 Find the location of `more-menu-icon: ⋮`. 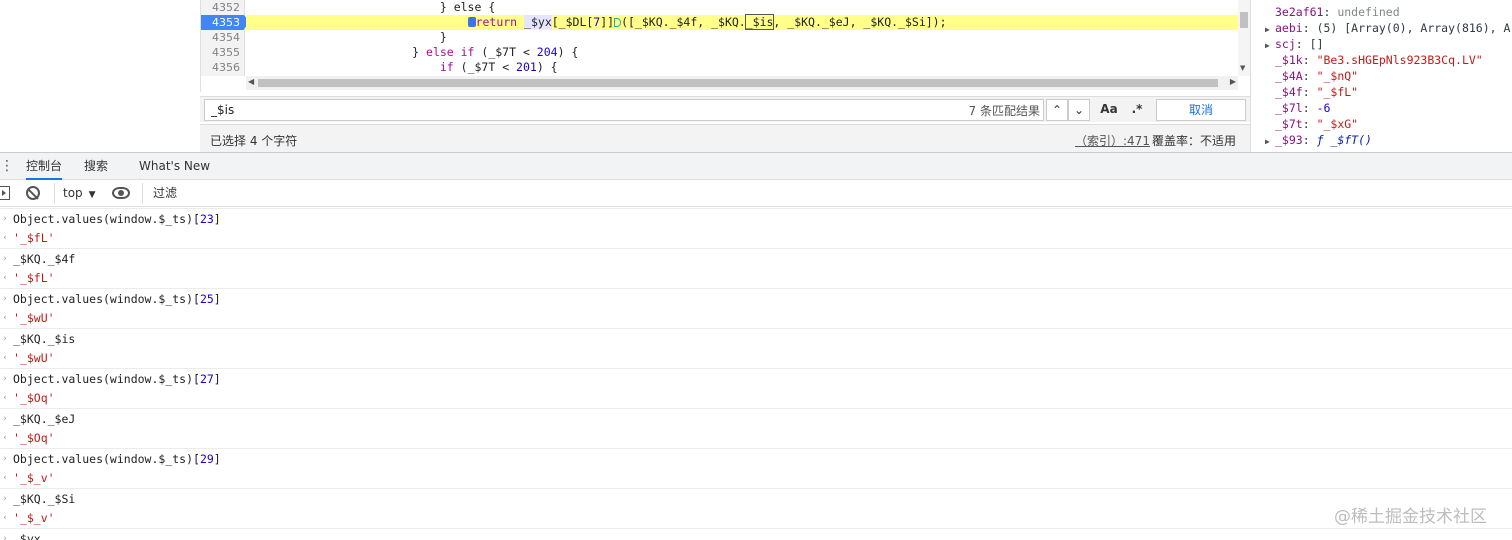

more-menu-icon: ⋮ is located at coordinates (7, 166).